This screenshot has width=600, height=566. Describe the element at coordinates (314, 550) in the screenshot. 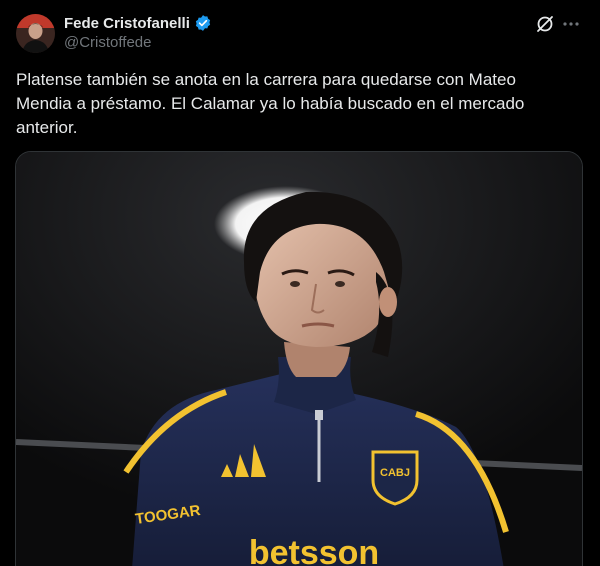

I see `jersey-sponsor-text: betsson` at that location.